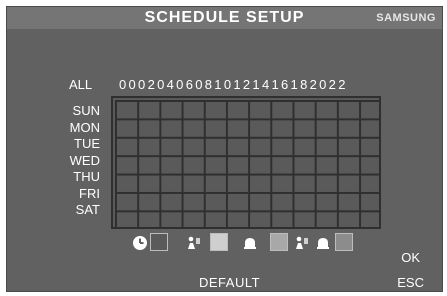 Image resolution: width=447 pixels, height=296 pixels. What do you see at coordinates (229, 282) in the screenshot?
I see `default-button: DEFAULT` at bounding box center [229, 282].